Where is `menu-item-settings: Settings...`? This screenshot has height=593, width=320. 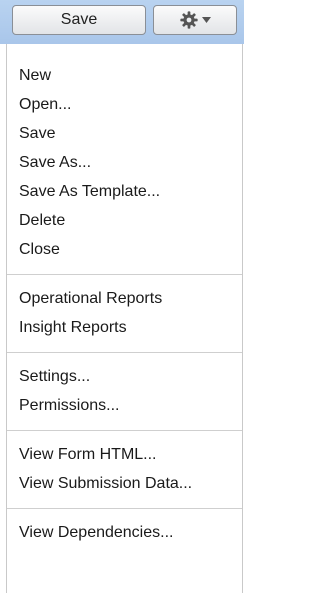 menu-item-settings: Settings... is located at coordinates (130, 376).